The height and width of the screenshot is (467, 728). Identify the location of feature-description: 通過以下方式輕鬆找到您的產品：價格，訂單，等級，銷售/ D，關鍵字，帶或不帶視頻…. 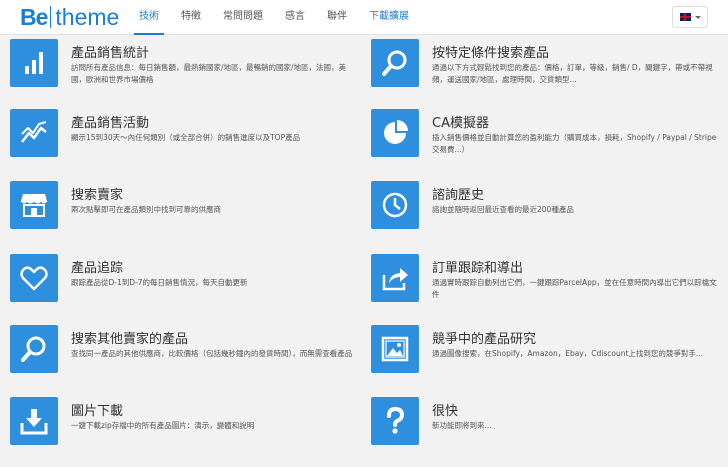
(572, 73).